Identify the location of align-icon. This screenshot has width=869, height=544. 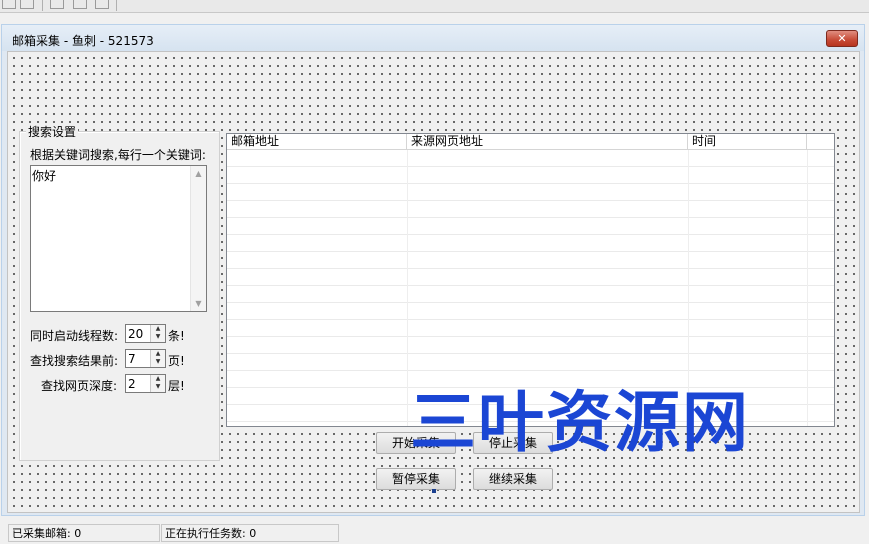
(9, 4).